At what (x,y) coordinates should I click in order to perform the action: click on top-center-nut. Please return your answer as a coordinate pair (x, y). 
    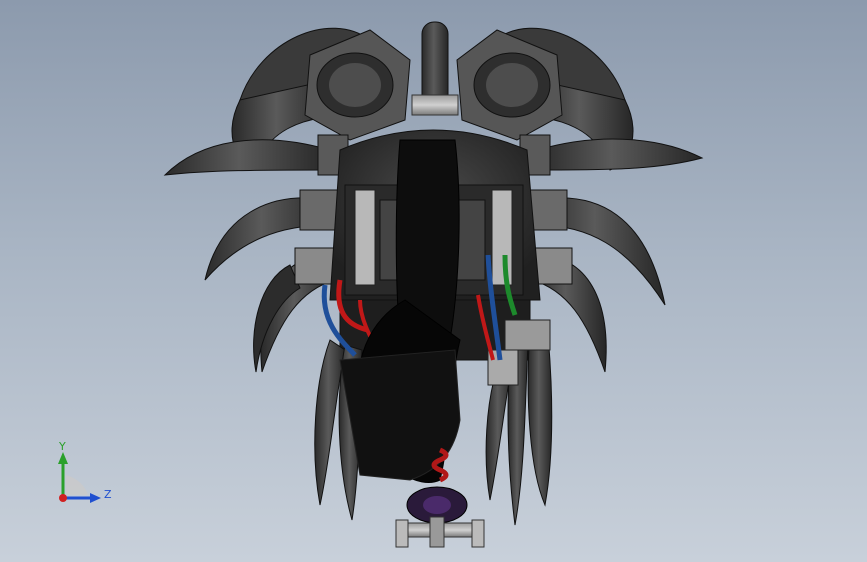
    Looking at the image, I should click on (435, 105).